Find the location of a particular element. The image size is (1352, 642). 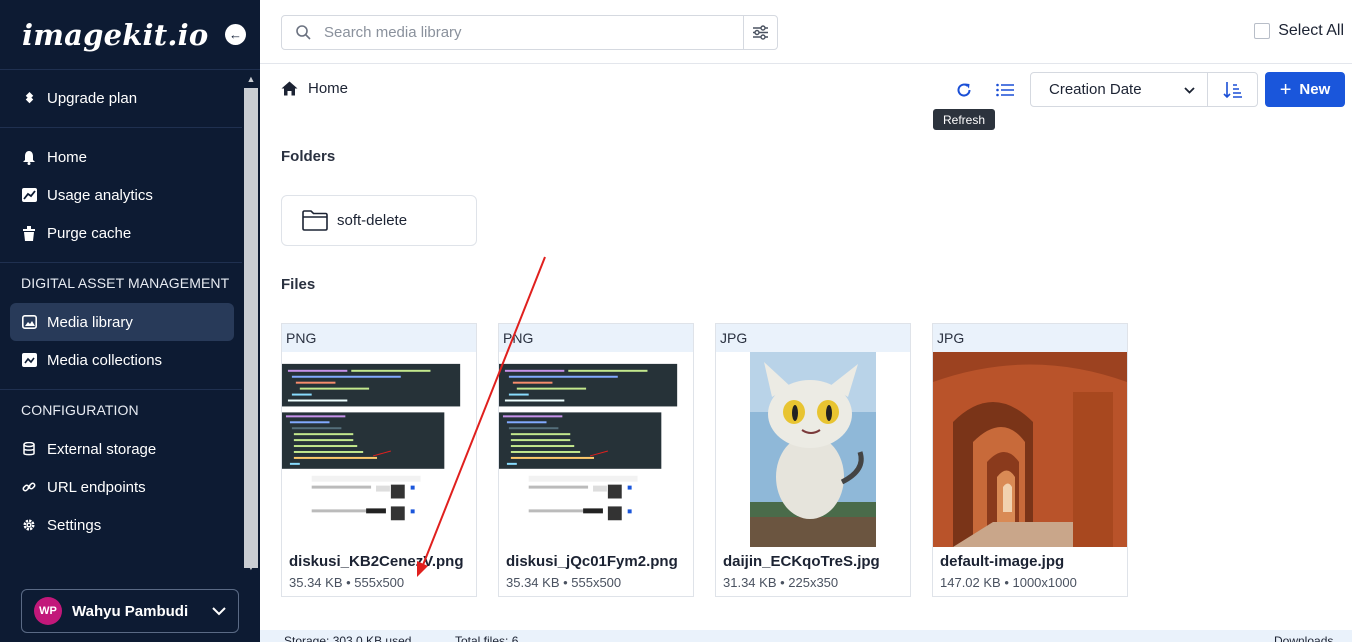

downloads-link: Downloads is located at coordinates (1303, 638).